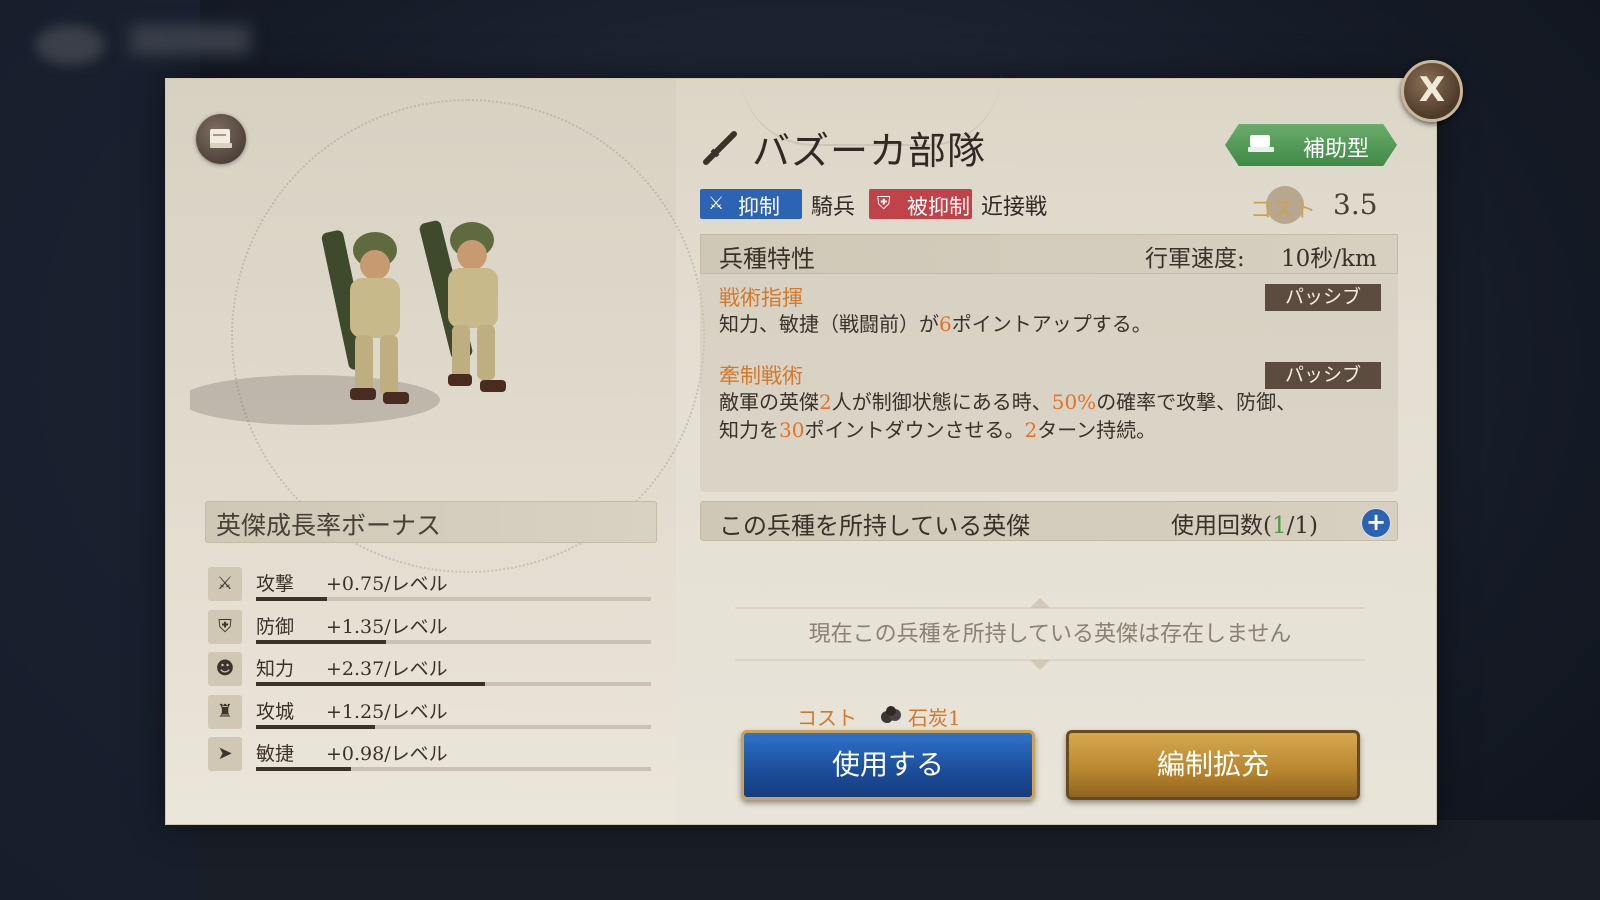 This screenshot has width=1600, height=900. What do you see at coordinates (1213, 765) in the screenshot?
I see `expand-formation-button: 編制拡充` at bounding box center [1213, 765].